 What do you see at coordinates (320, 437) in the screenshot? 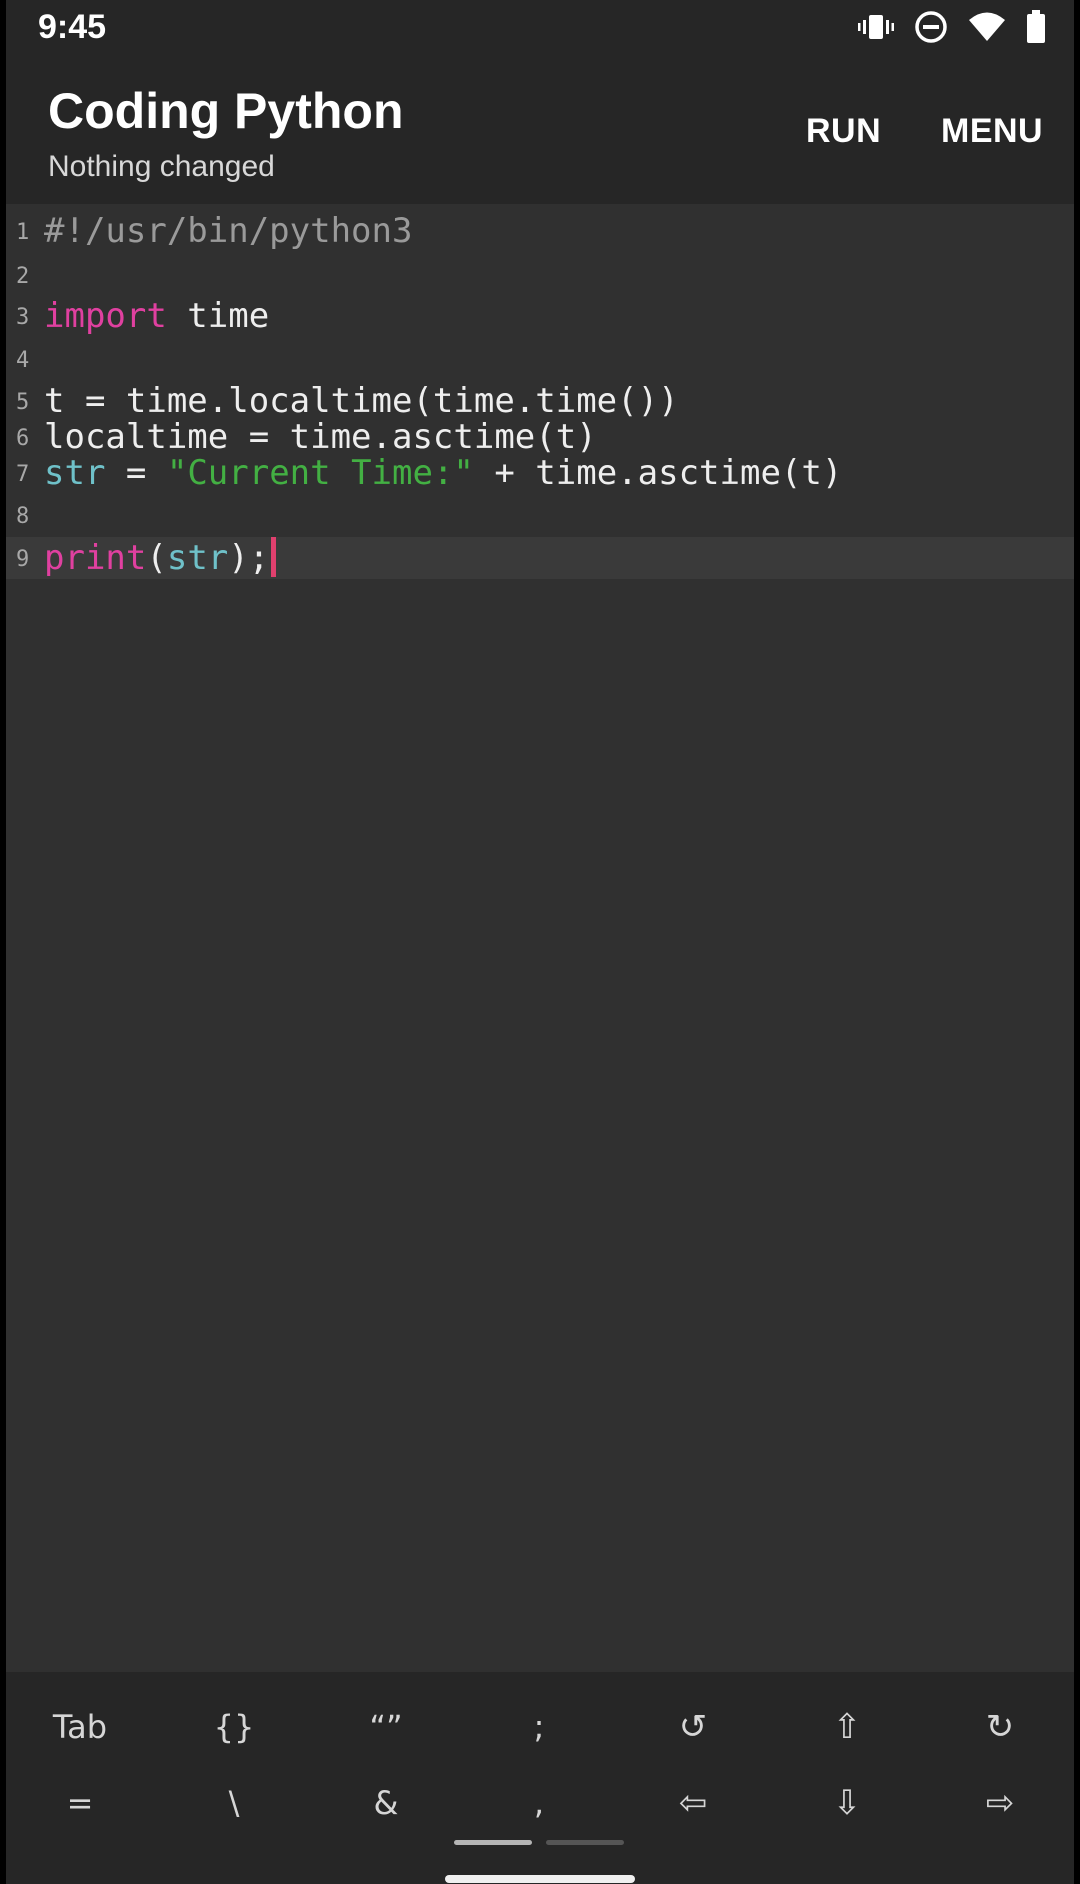
I see `code-token-default: localtime = time.asctime(t)` at bounding box center [320, 437].